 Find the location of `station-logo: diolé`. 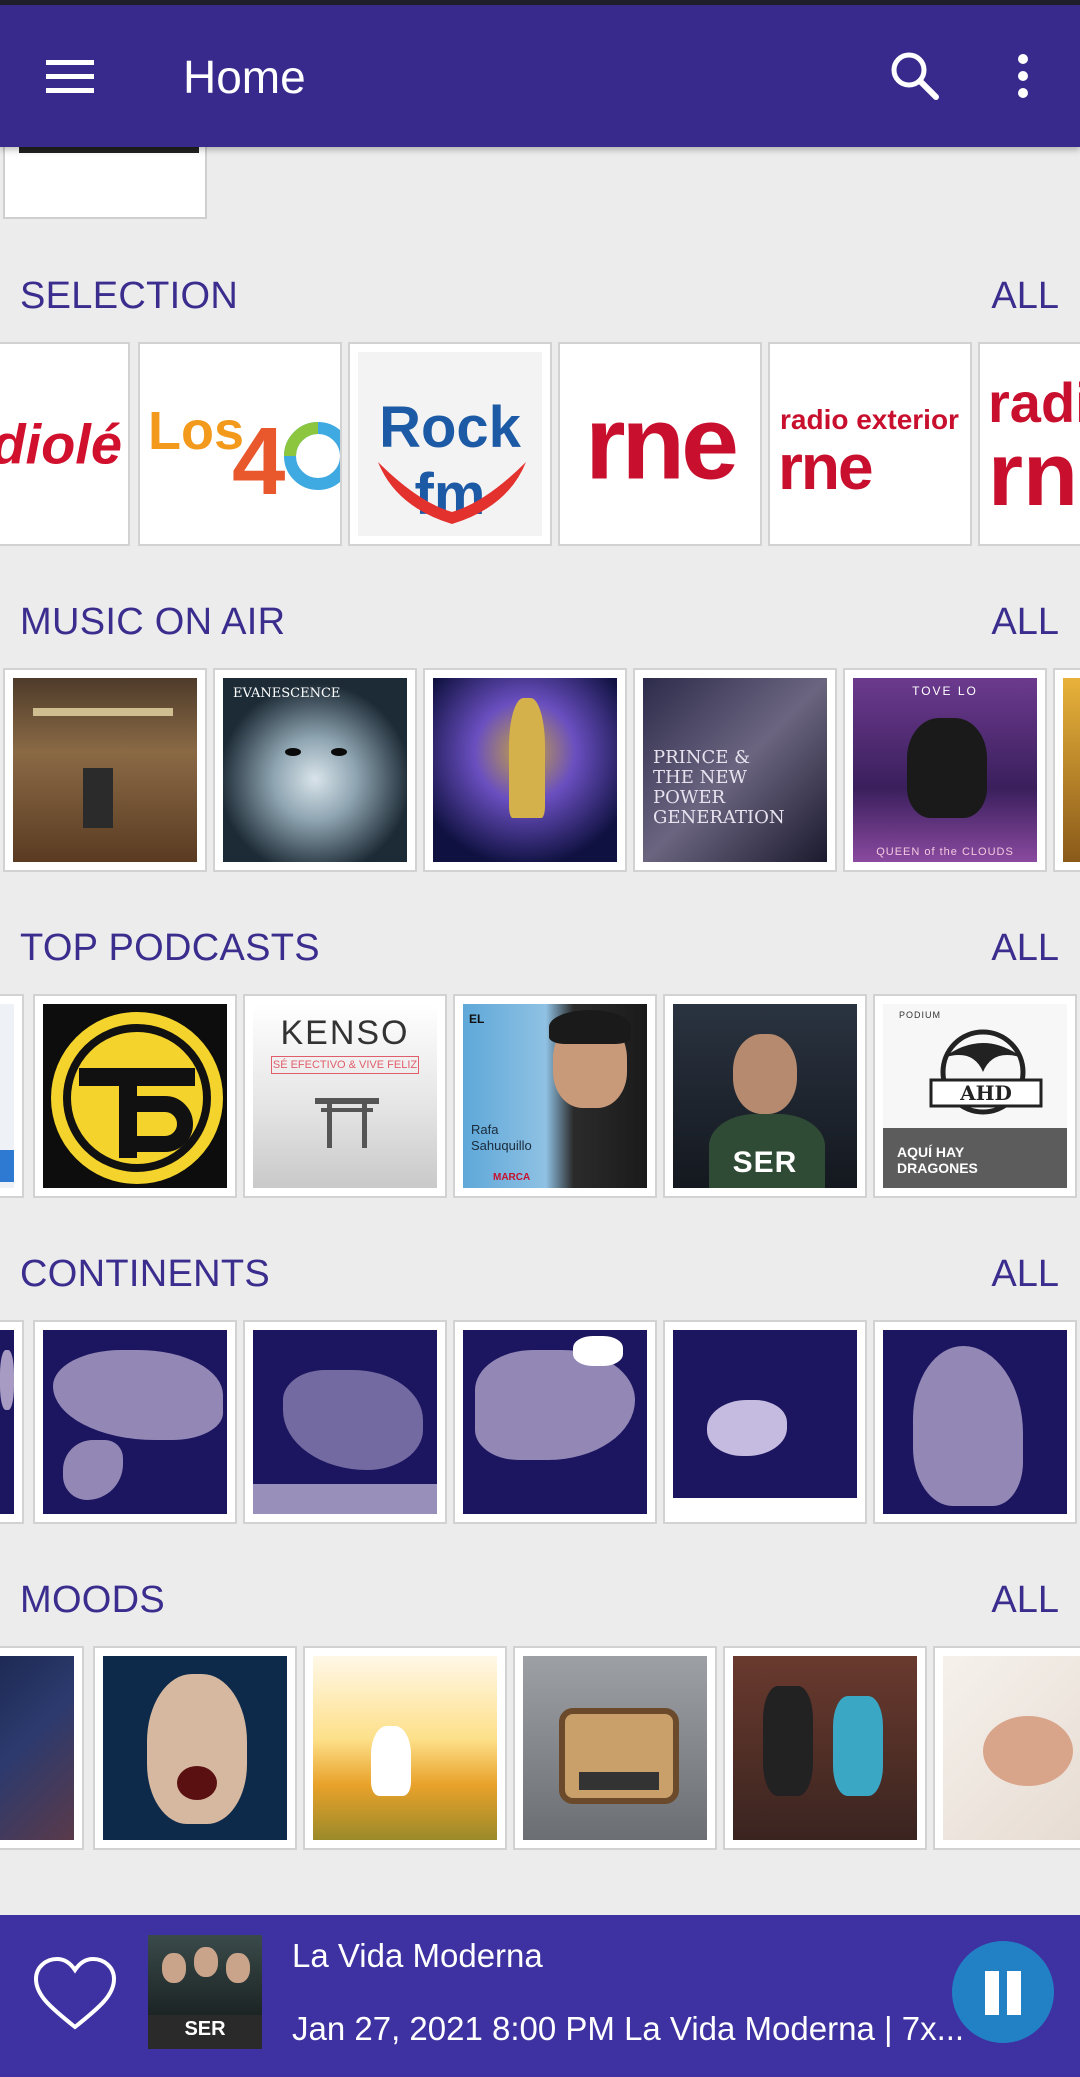

station-logo: diolé is located at coordinates (61, 444).